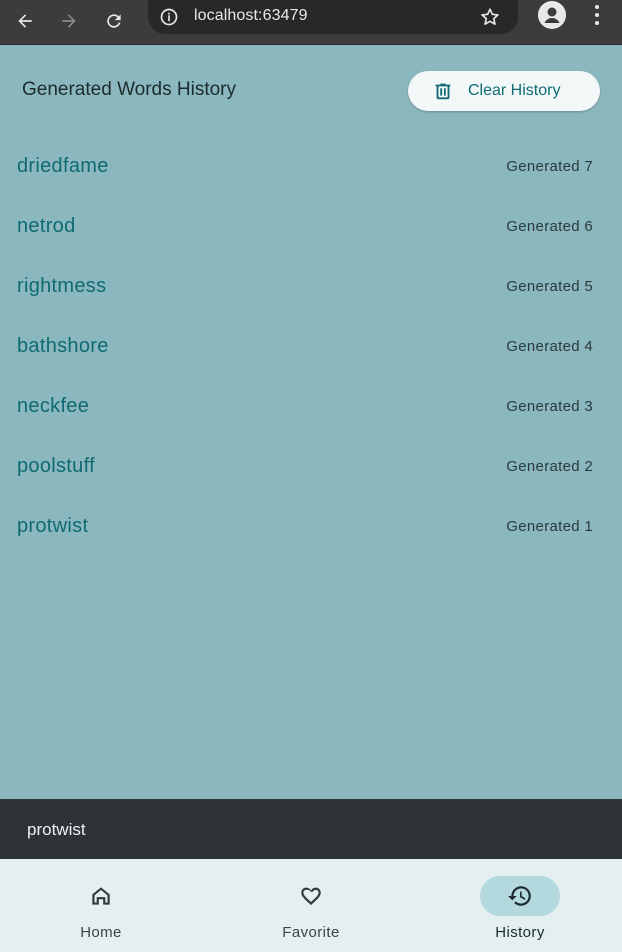 Image resolution: width=622 pixels, height=952 pixels. I want to click on list-item: driedfame Generated 7, so click(311, 165).